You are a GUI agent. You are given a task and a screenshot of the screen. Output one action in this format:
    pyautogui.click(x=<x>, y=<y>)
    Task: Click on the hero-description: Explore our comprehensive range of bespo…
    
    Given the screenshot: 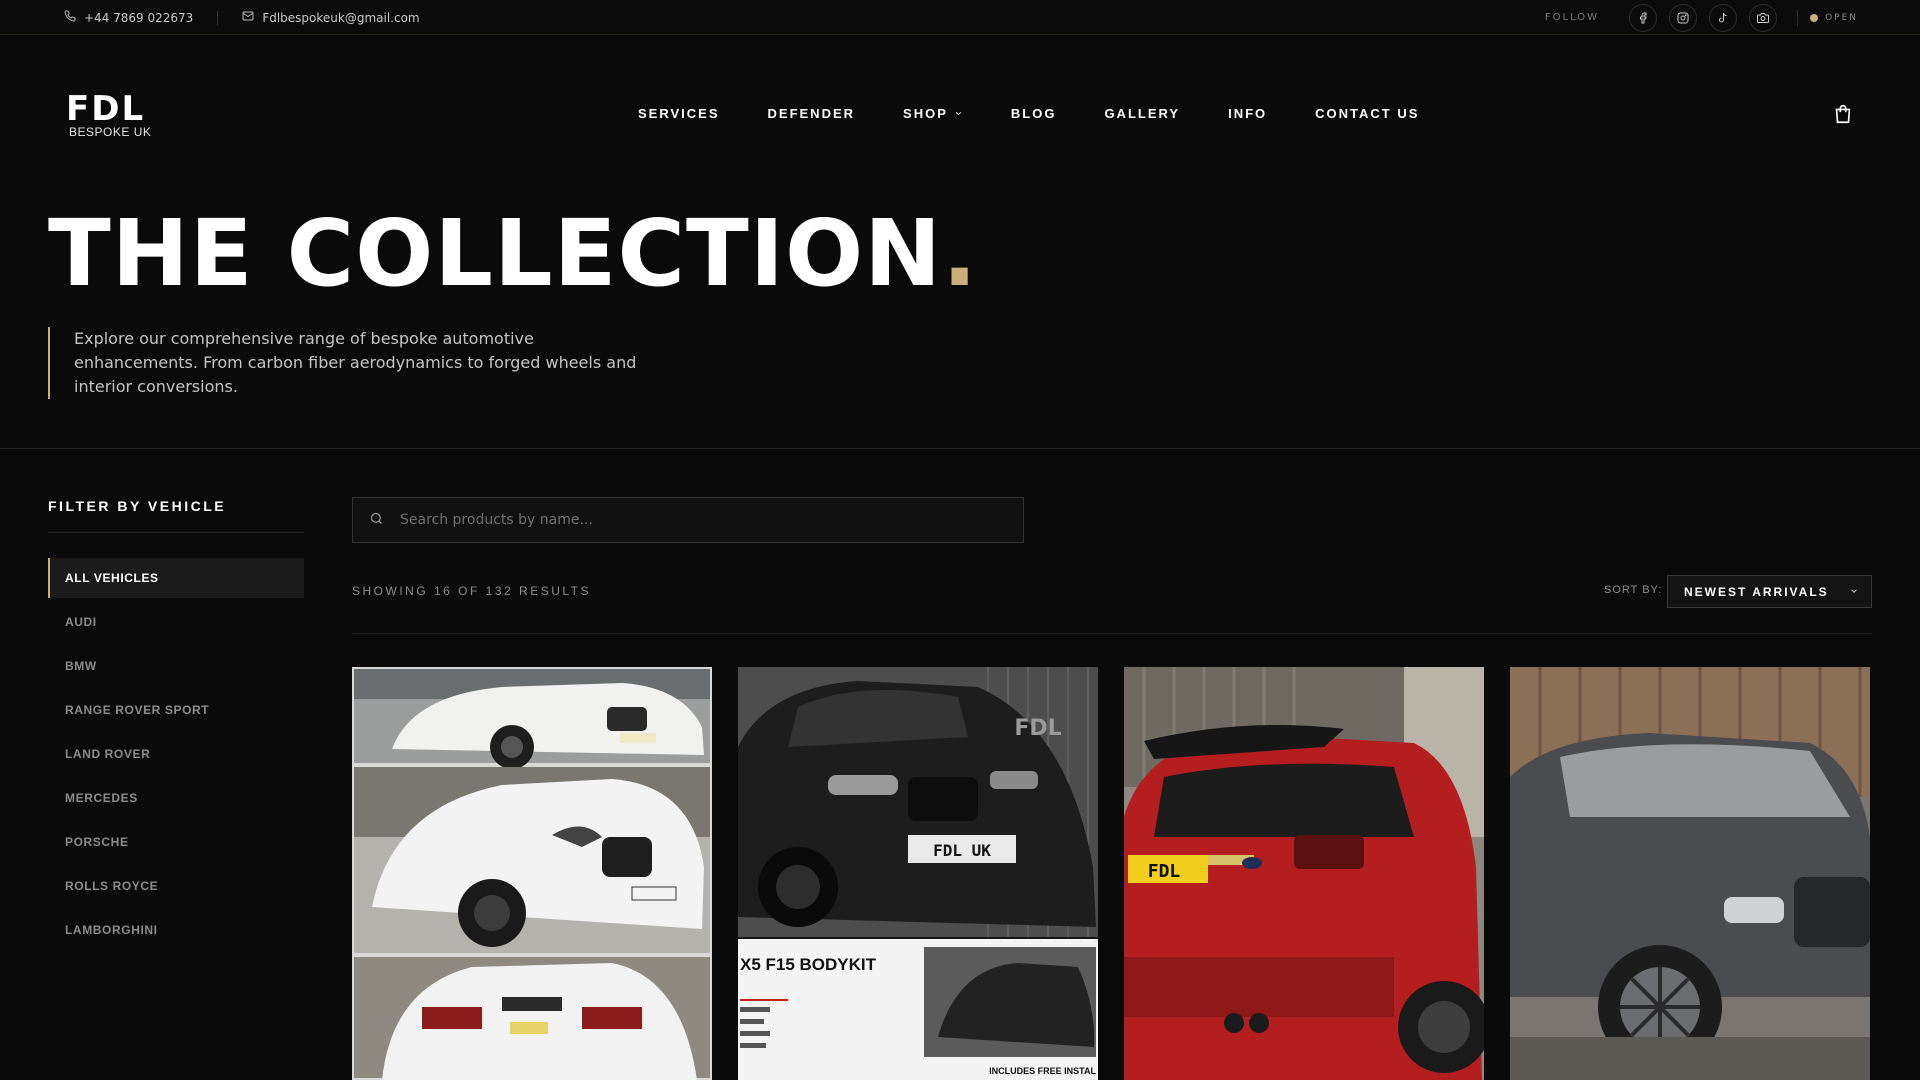 What is the action you would take?
    pyautogui.click(x=348, y=363)
    